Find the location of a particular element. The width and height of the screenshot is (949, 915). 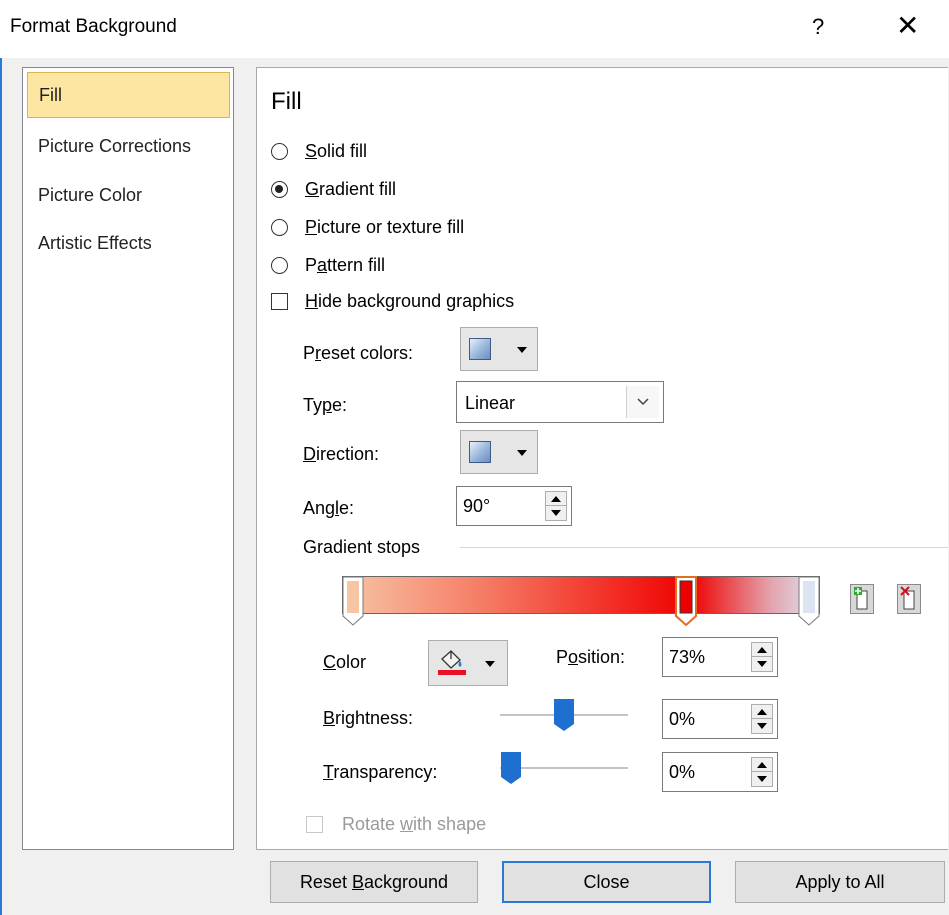

position-value: 73% is located at coordinates (687, 657).